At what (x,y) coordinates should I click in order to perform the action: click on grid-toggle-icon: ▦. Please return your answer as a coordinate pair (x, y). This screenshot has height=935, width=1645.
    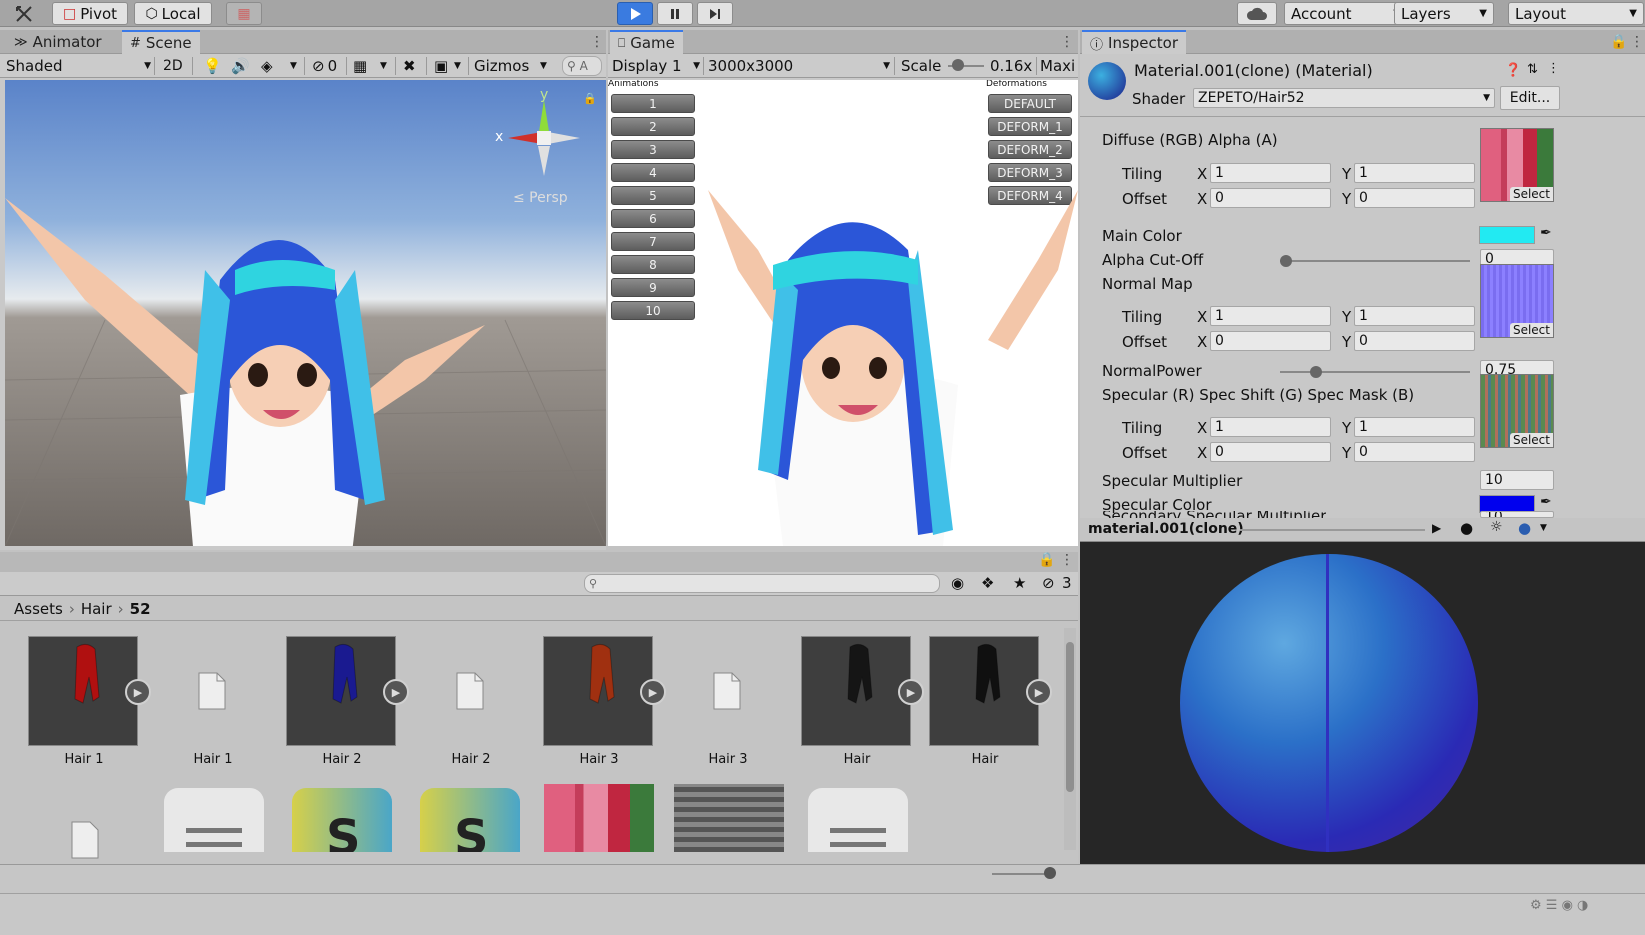
    Looking at the image, I should click on (360, 66).